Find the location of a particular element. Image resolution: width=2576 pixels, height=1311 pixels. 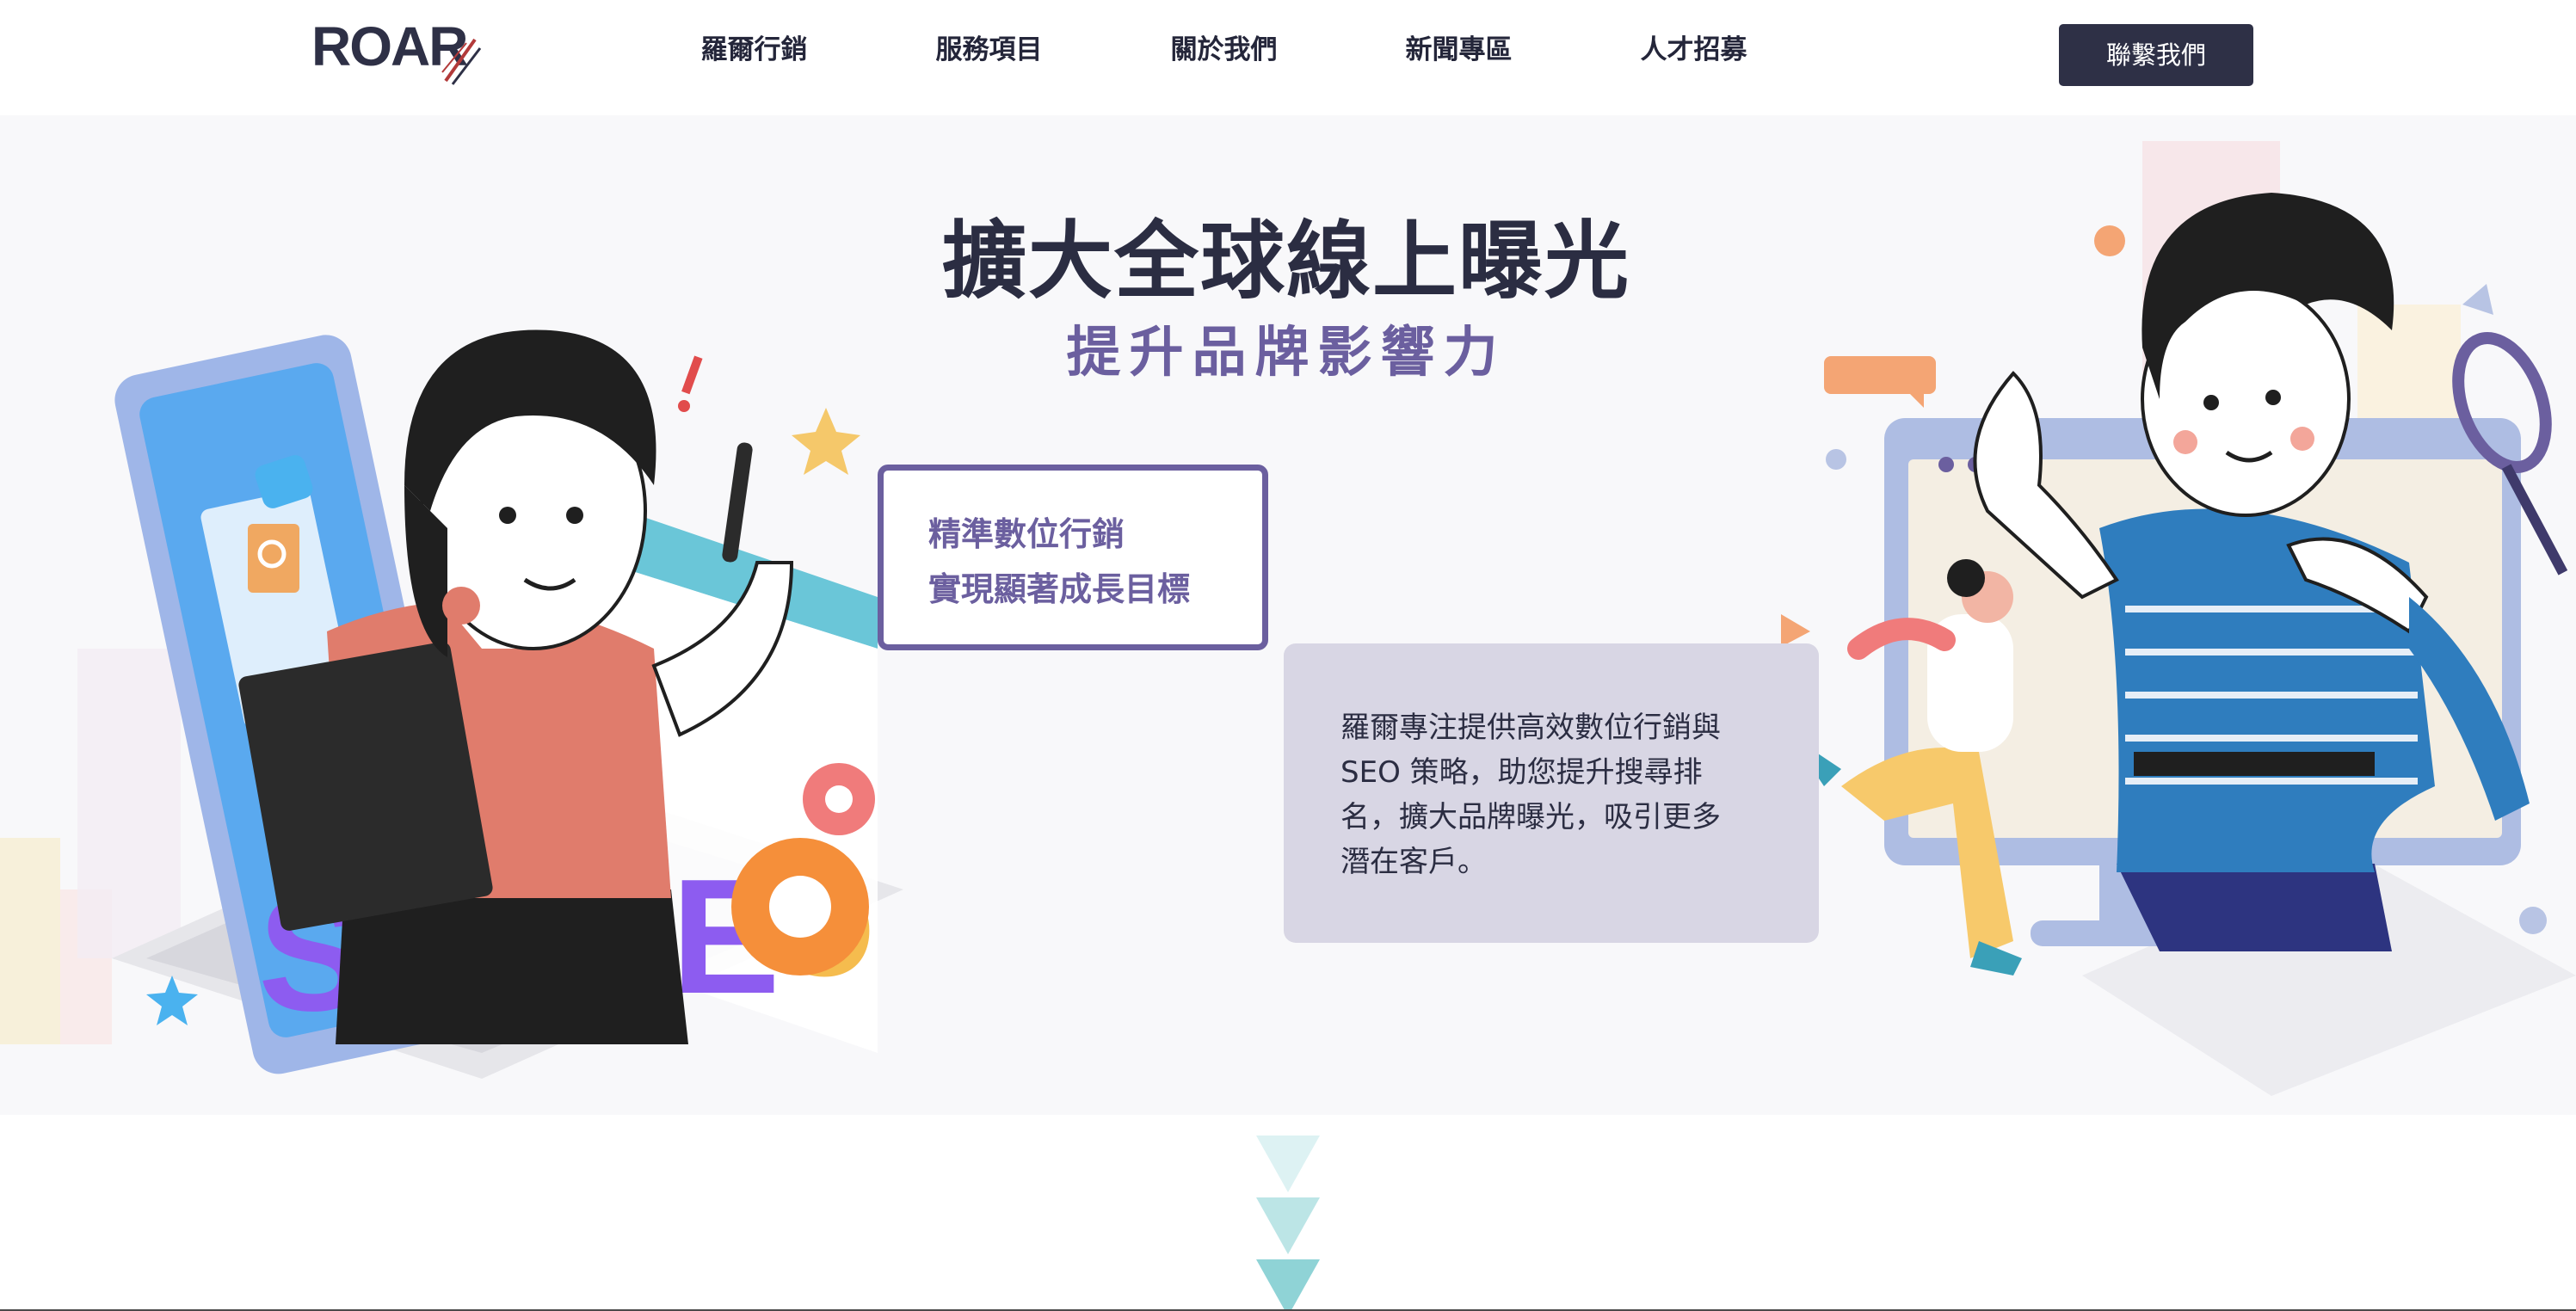

highlight-line: 精準數位行銷 is located at coordinates (1027, 534).